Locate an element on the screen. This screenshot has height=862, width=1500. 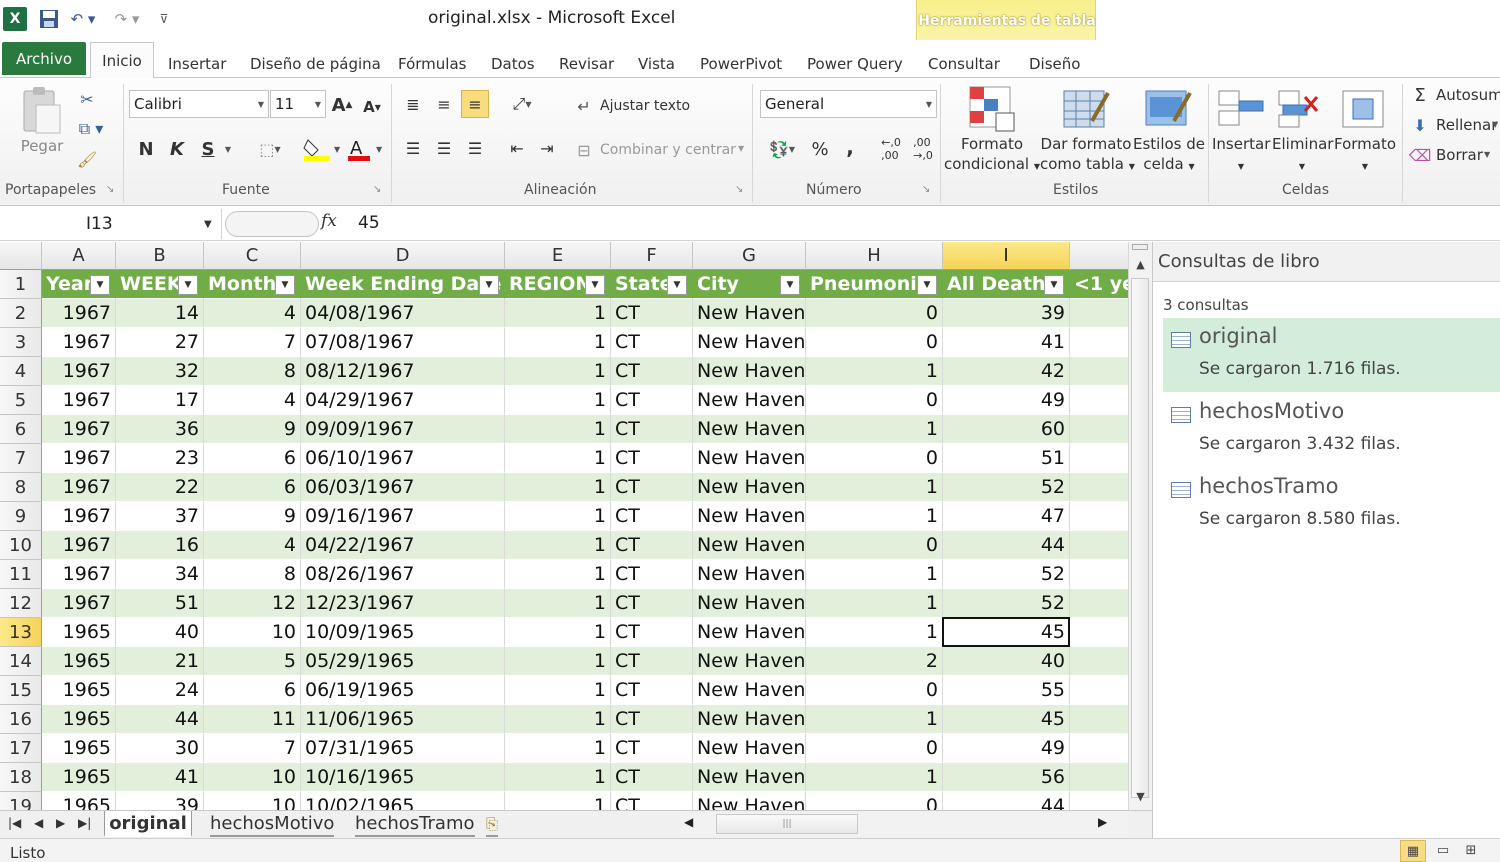
table-cell: 09/09/1967 is located at coordinates (403, 429).